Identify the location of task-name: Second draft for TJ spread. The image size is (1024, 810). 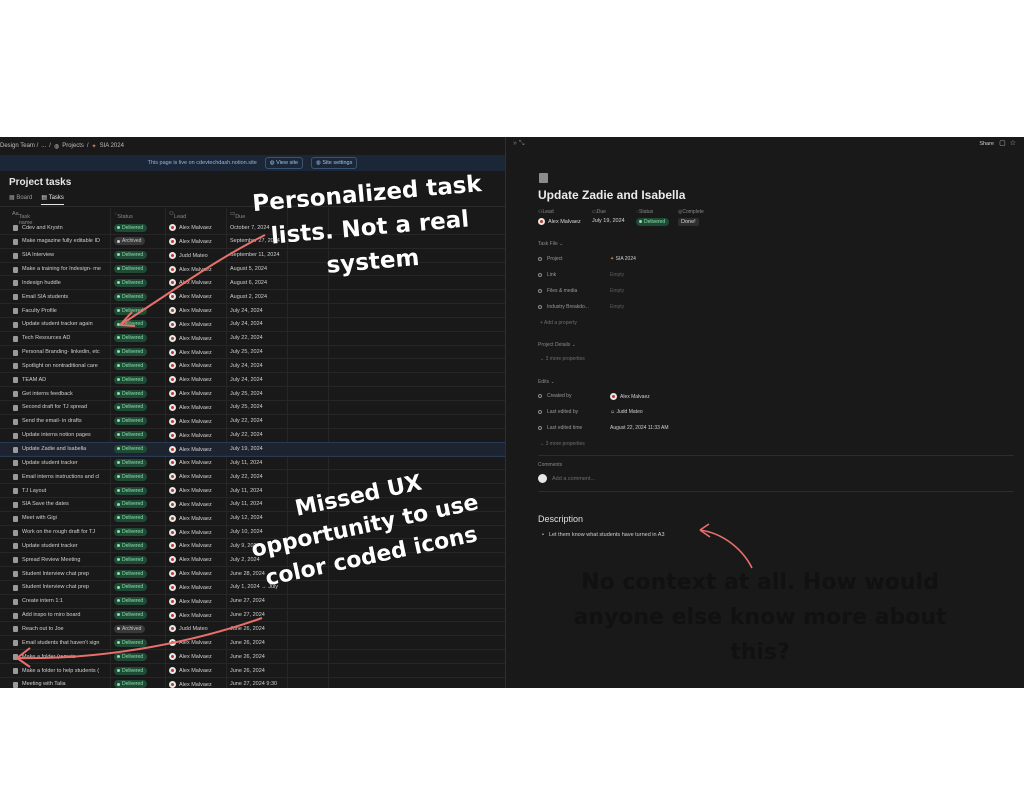
(66, 407).